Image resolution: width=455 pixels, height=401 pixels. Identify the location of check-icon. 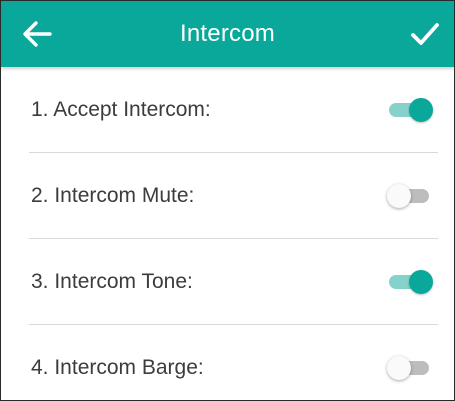
(425, 34).